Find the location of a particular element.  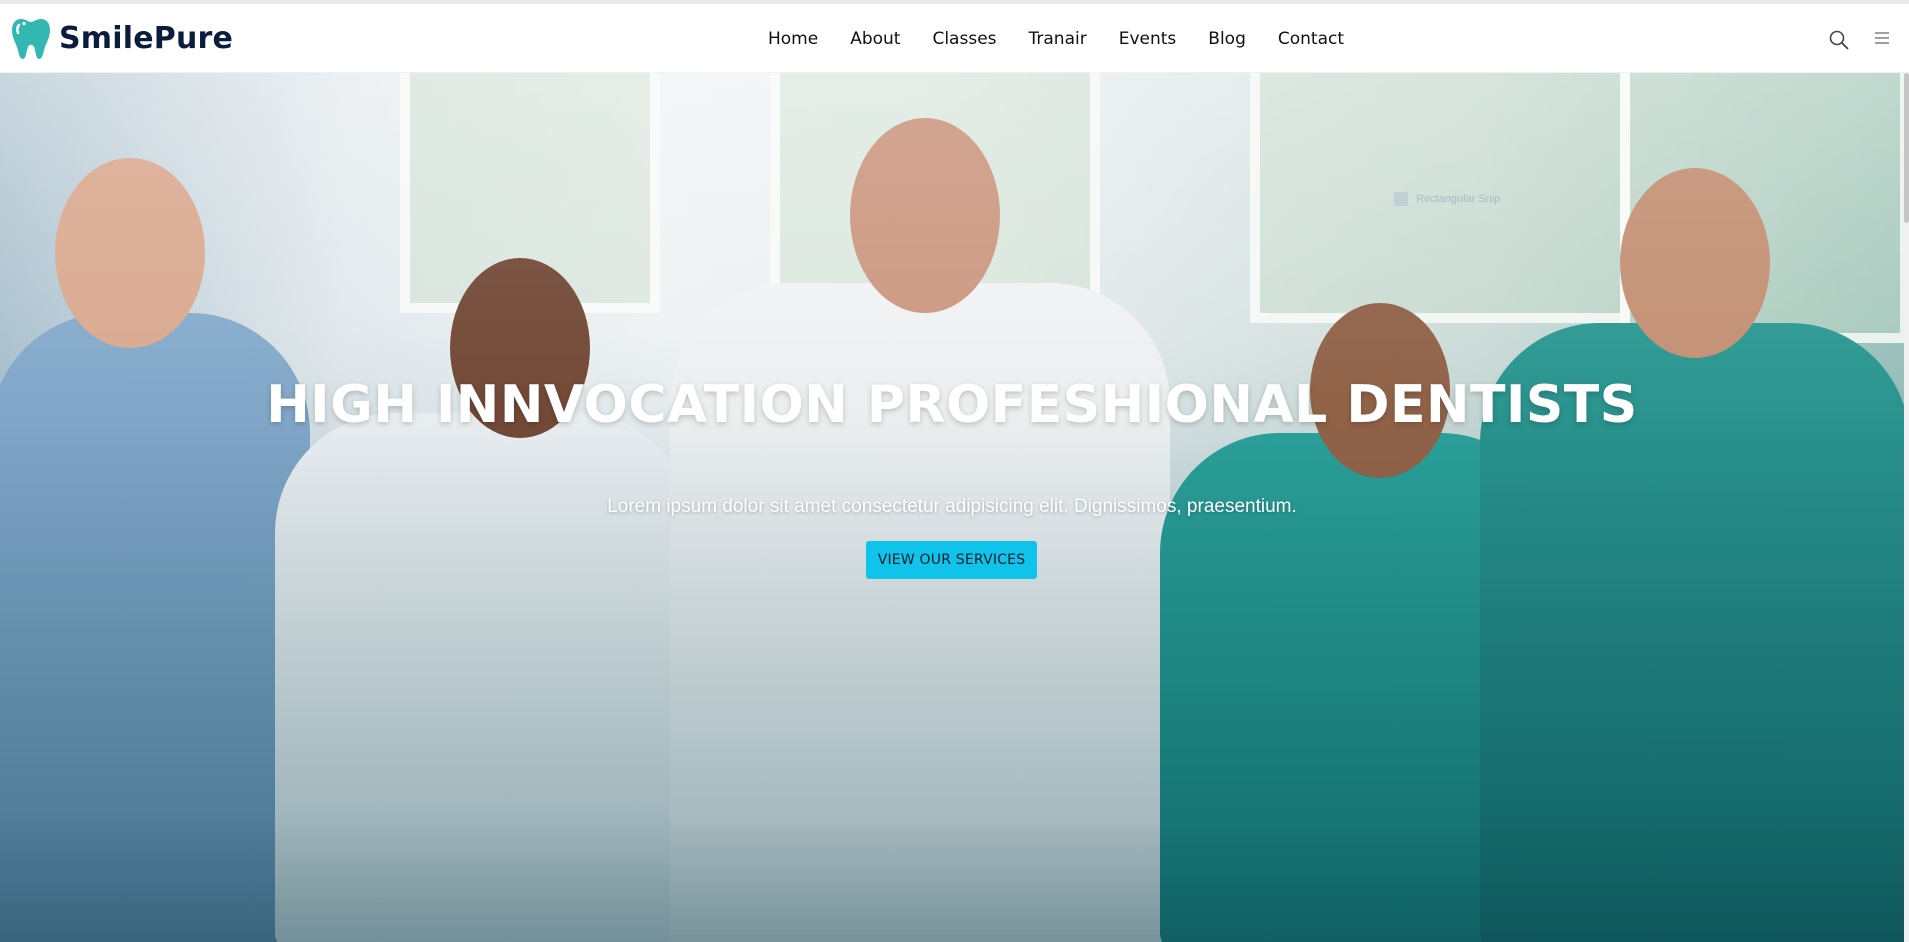

brand-name: SmilePure is located at coordinates (146, 38).